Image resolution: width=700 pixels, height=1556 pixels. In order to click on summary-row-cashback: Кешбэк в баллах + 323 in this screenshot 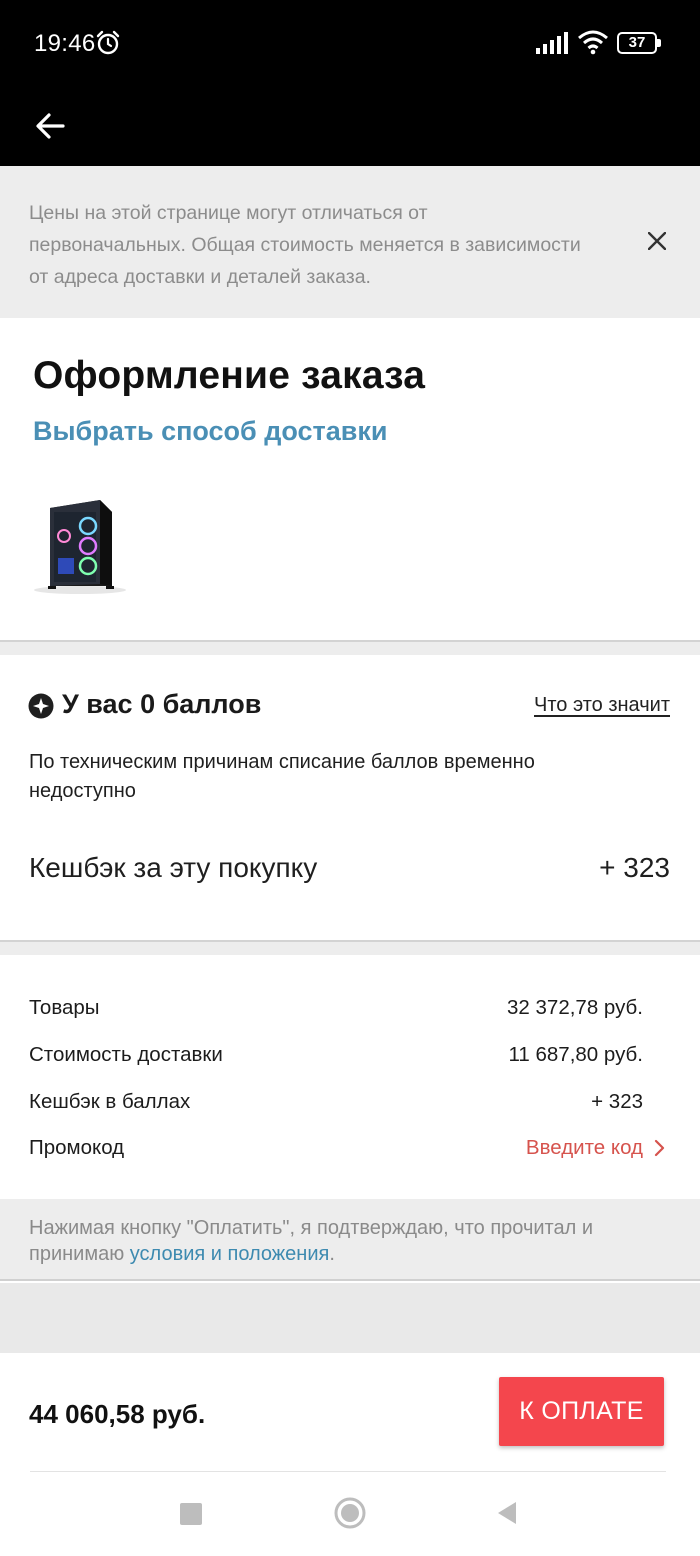, I will do `click(336, 1105)`.